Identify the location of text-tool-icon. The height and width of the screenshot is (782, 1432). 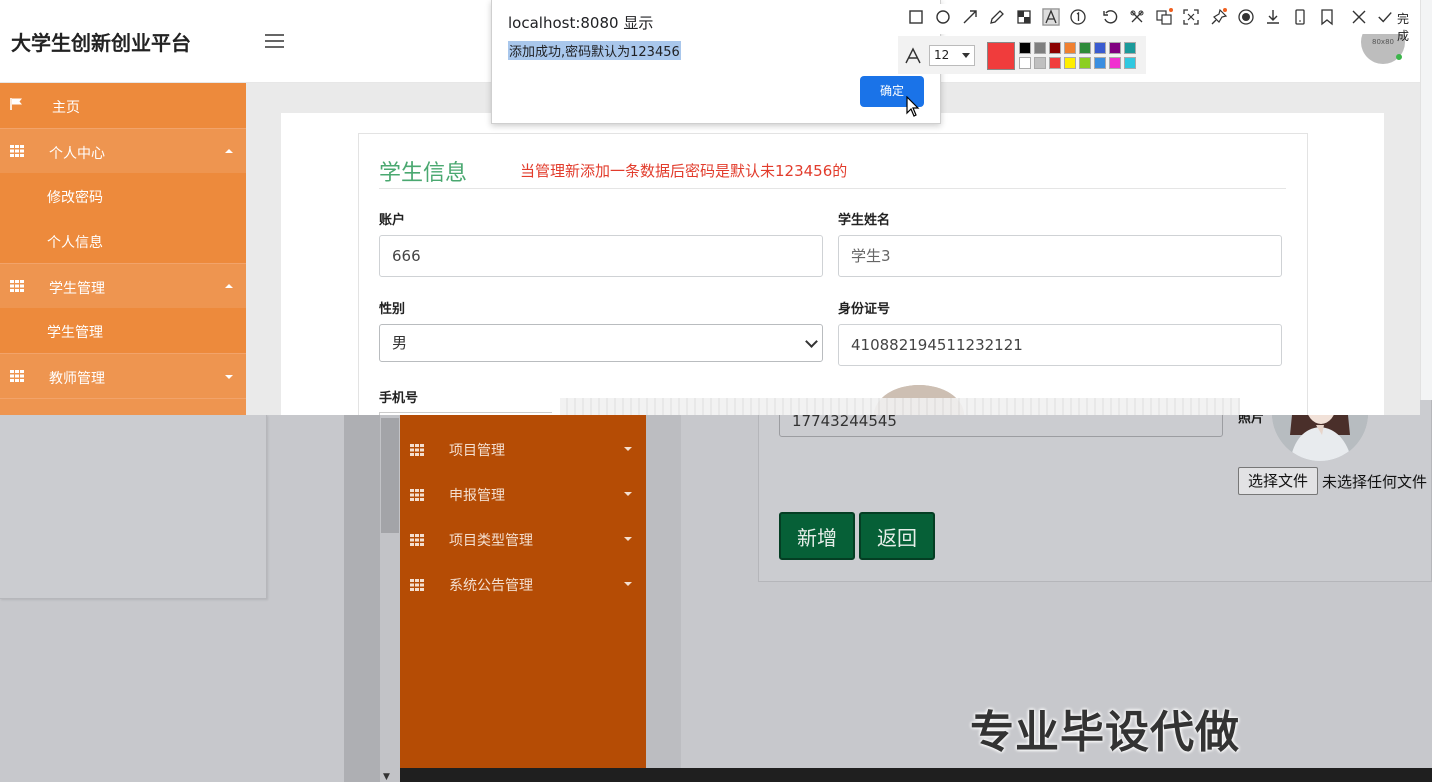
(1051, 17).